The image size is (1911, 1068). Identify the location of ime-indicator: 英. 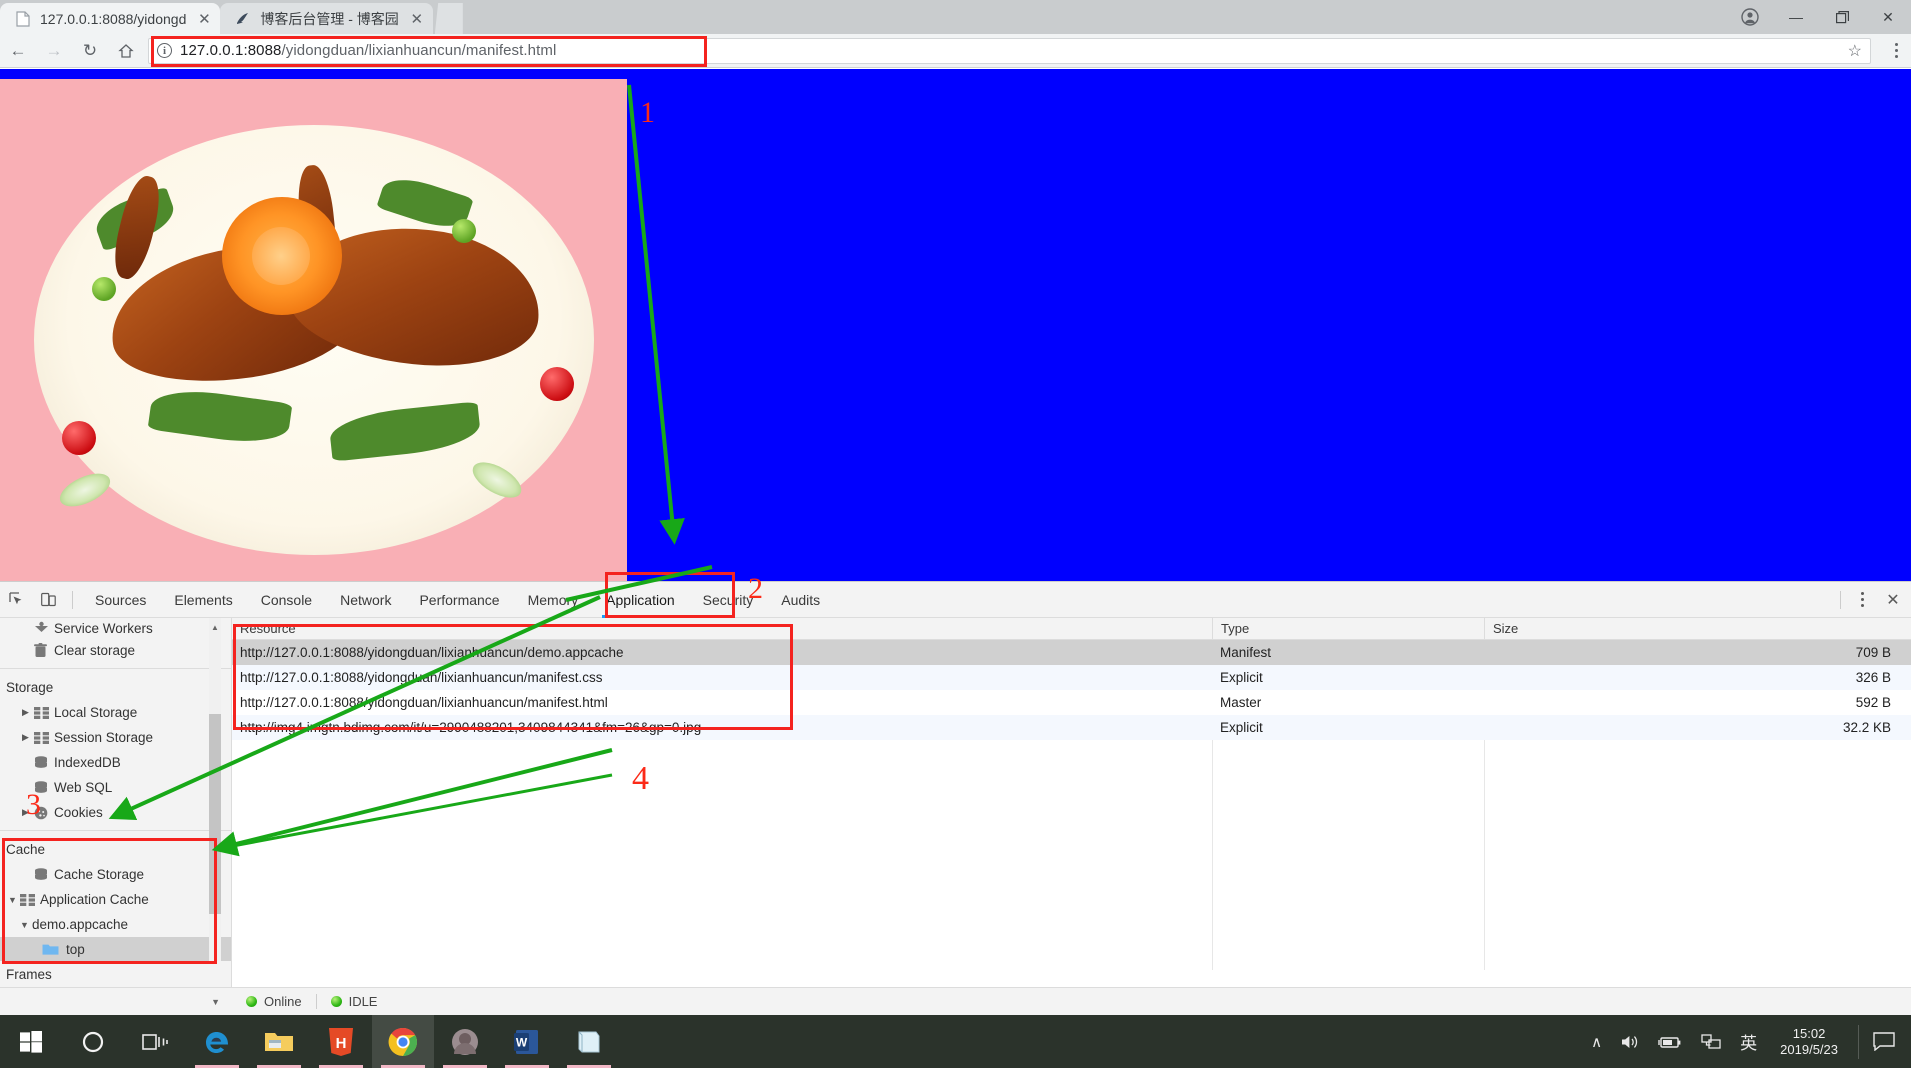
(1748, 1041).